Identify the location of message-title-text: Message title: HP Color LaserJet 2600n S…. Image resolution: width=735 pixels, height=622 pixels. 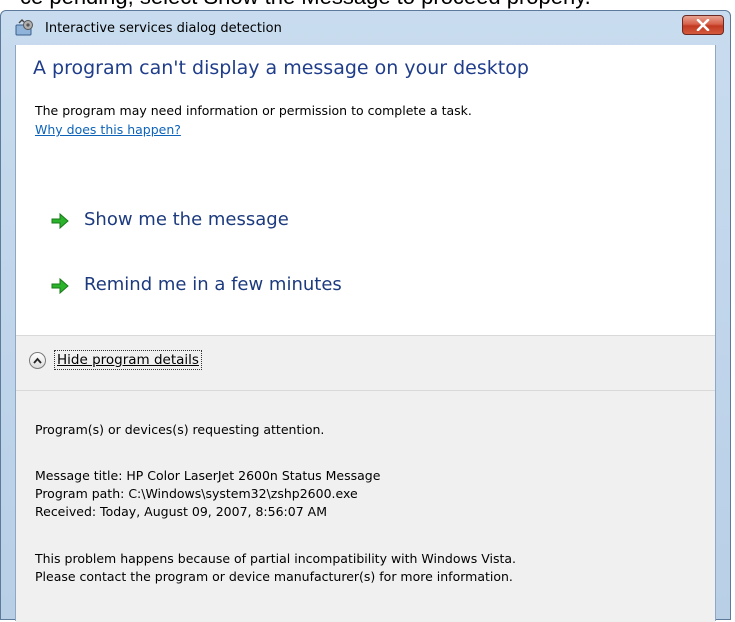
(208, 475).